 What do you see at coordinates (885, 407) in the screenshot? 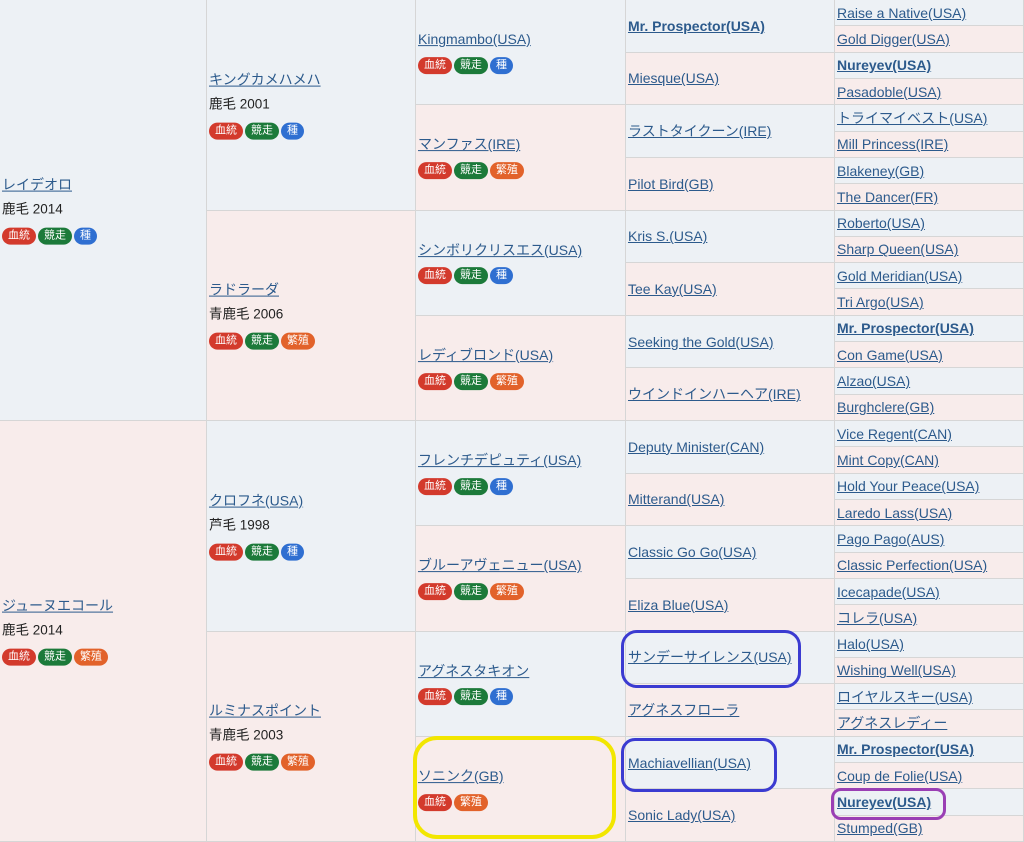
I see `horse-link-burghclere-gb: Burghclere(GB)` at bounding box center [885, 407].